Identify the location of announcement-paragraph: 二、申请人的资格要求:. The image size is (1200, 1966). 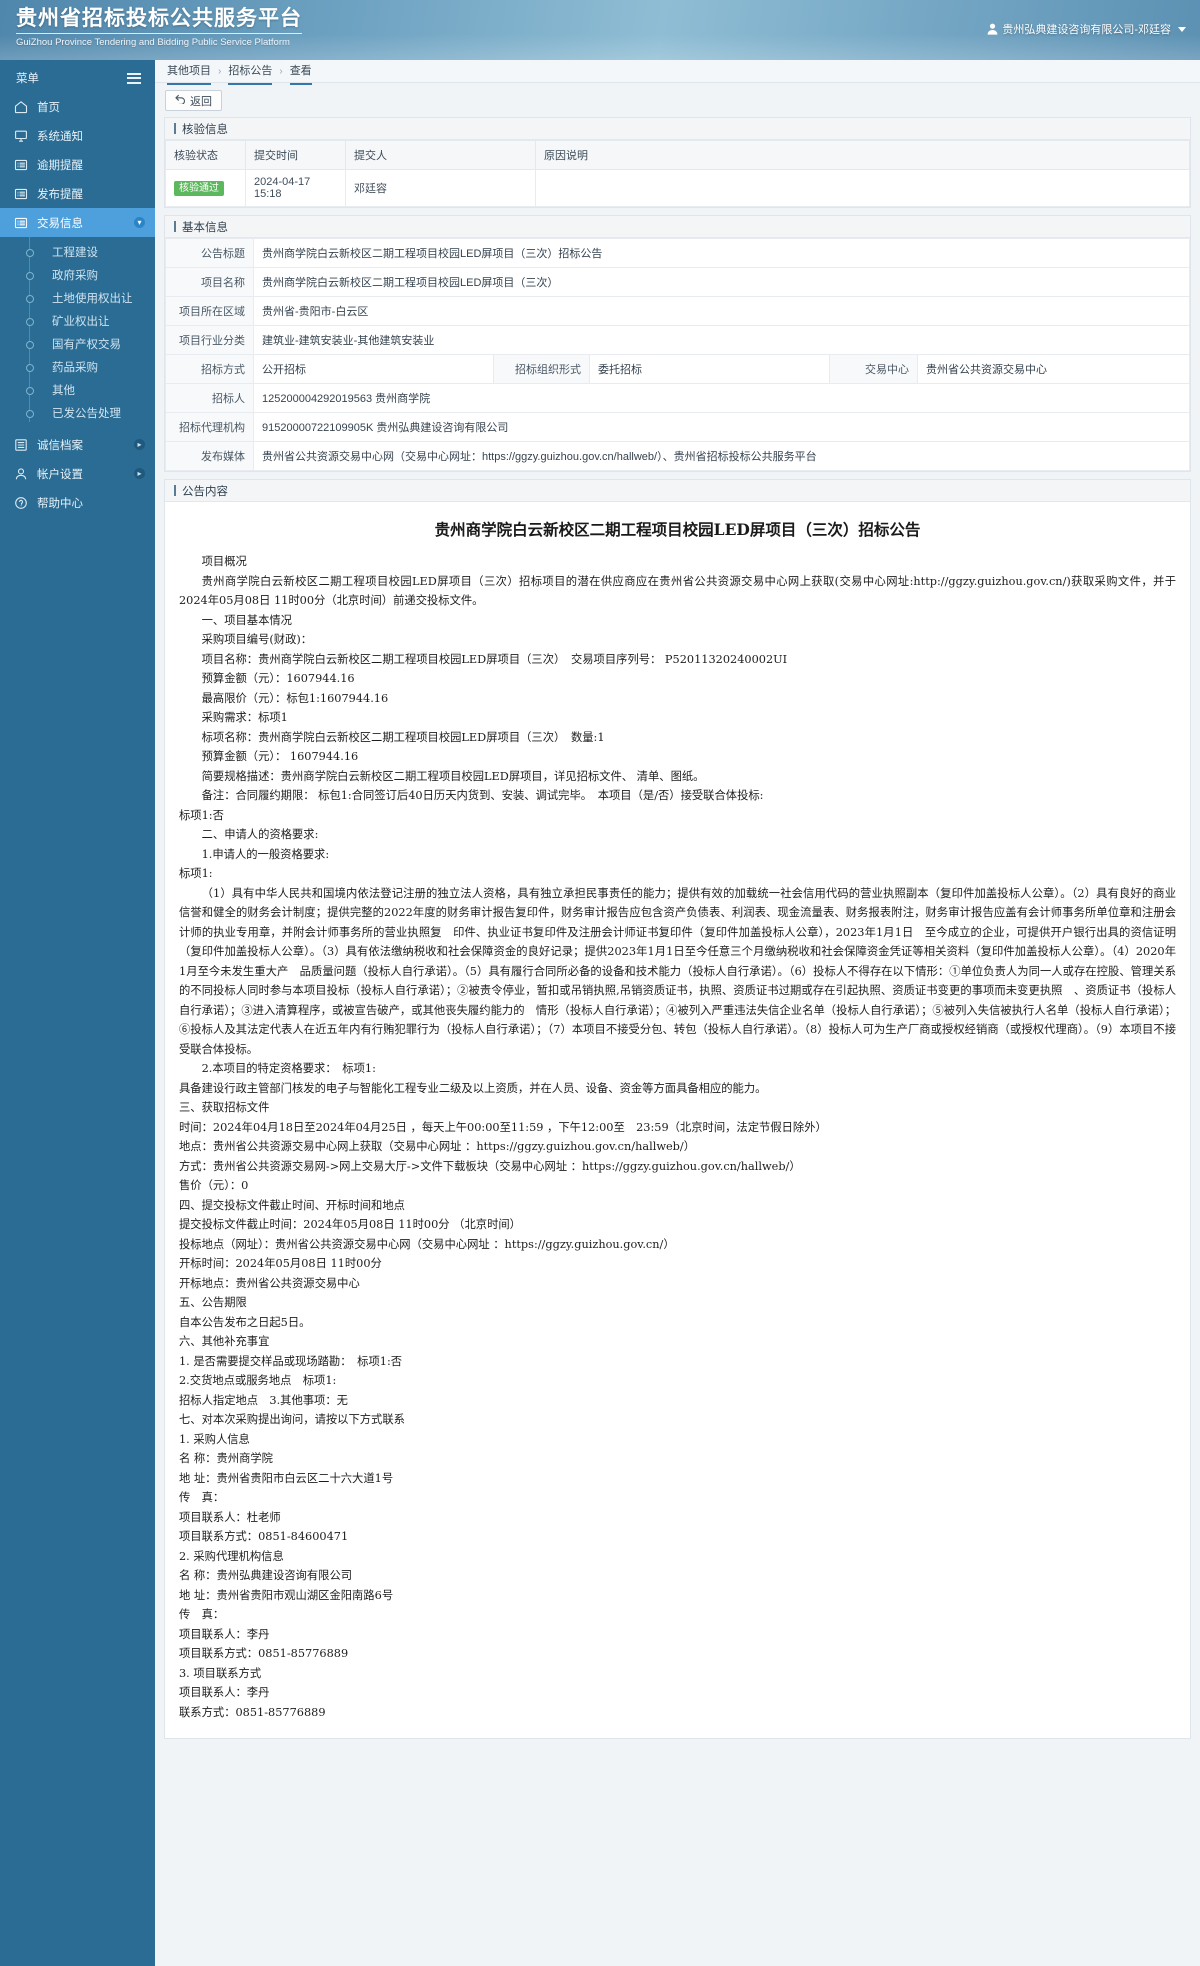
(260, 834).